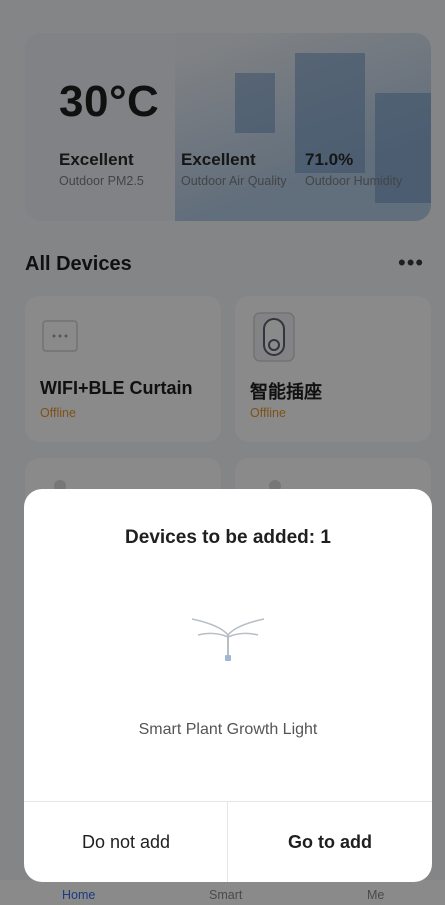 This screenshot has height=905, width=445. What do you see at coordinates (228, 729) in the screenshot?
I see `device-name-label: Smart Plant Growth Light` at bounding box center [228, 729].